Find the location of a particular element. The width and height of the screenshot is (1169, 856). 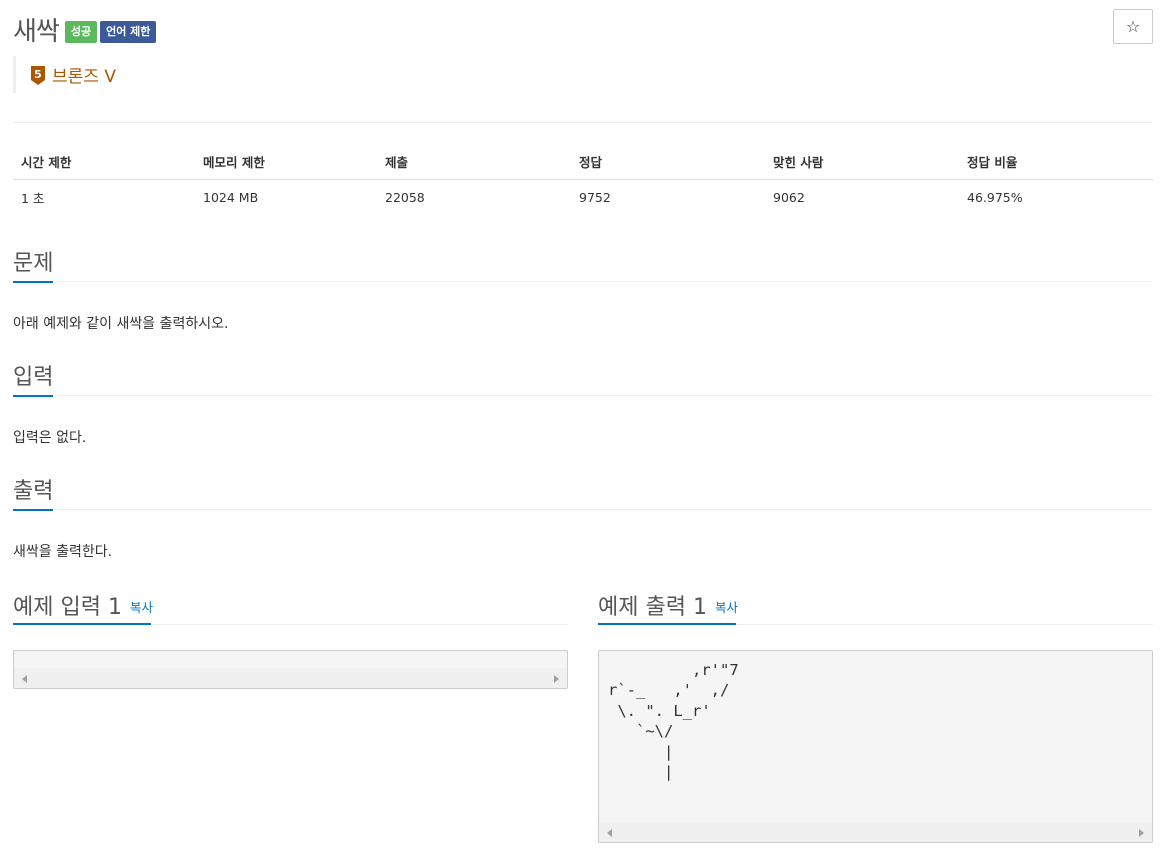

sample-output-heading: 예제 출력 1 복사 is located at coordinates (668, 605).